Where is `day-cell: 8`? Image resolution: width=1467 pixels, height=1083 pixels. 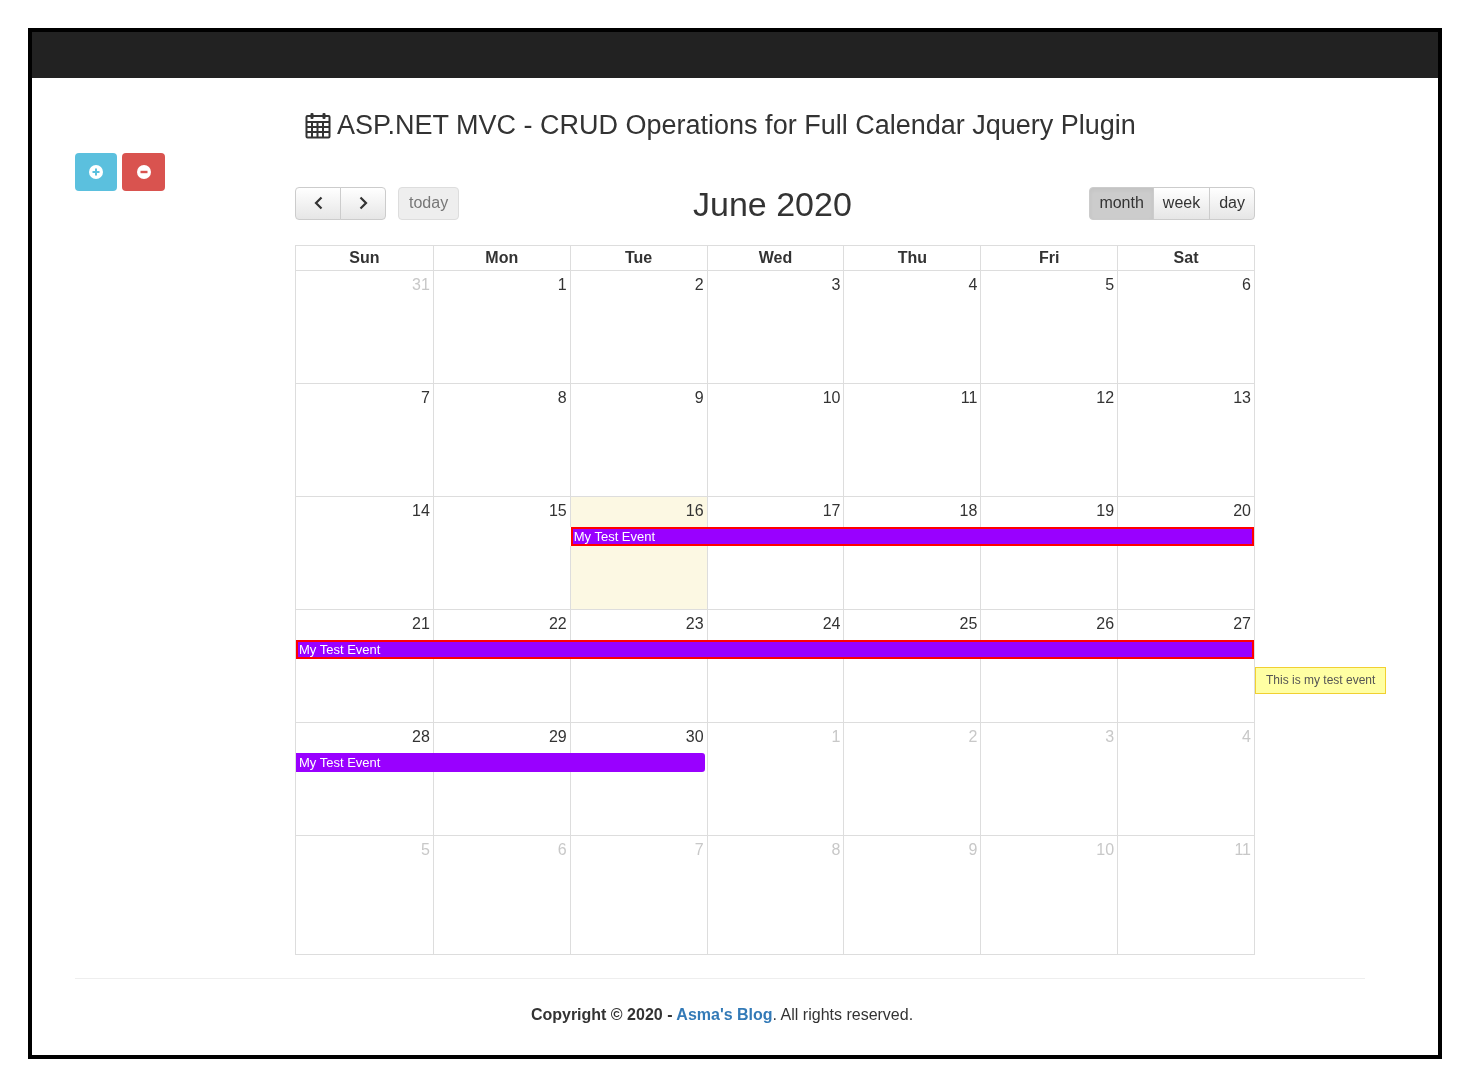
day-cell: 8 is located at coordinates (501, 408).